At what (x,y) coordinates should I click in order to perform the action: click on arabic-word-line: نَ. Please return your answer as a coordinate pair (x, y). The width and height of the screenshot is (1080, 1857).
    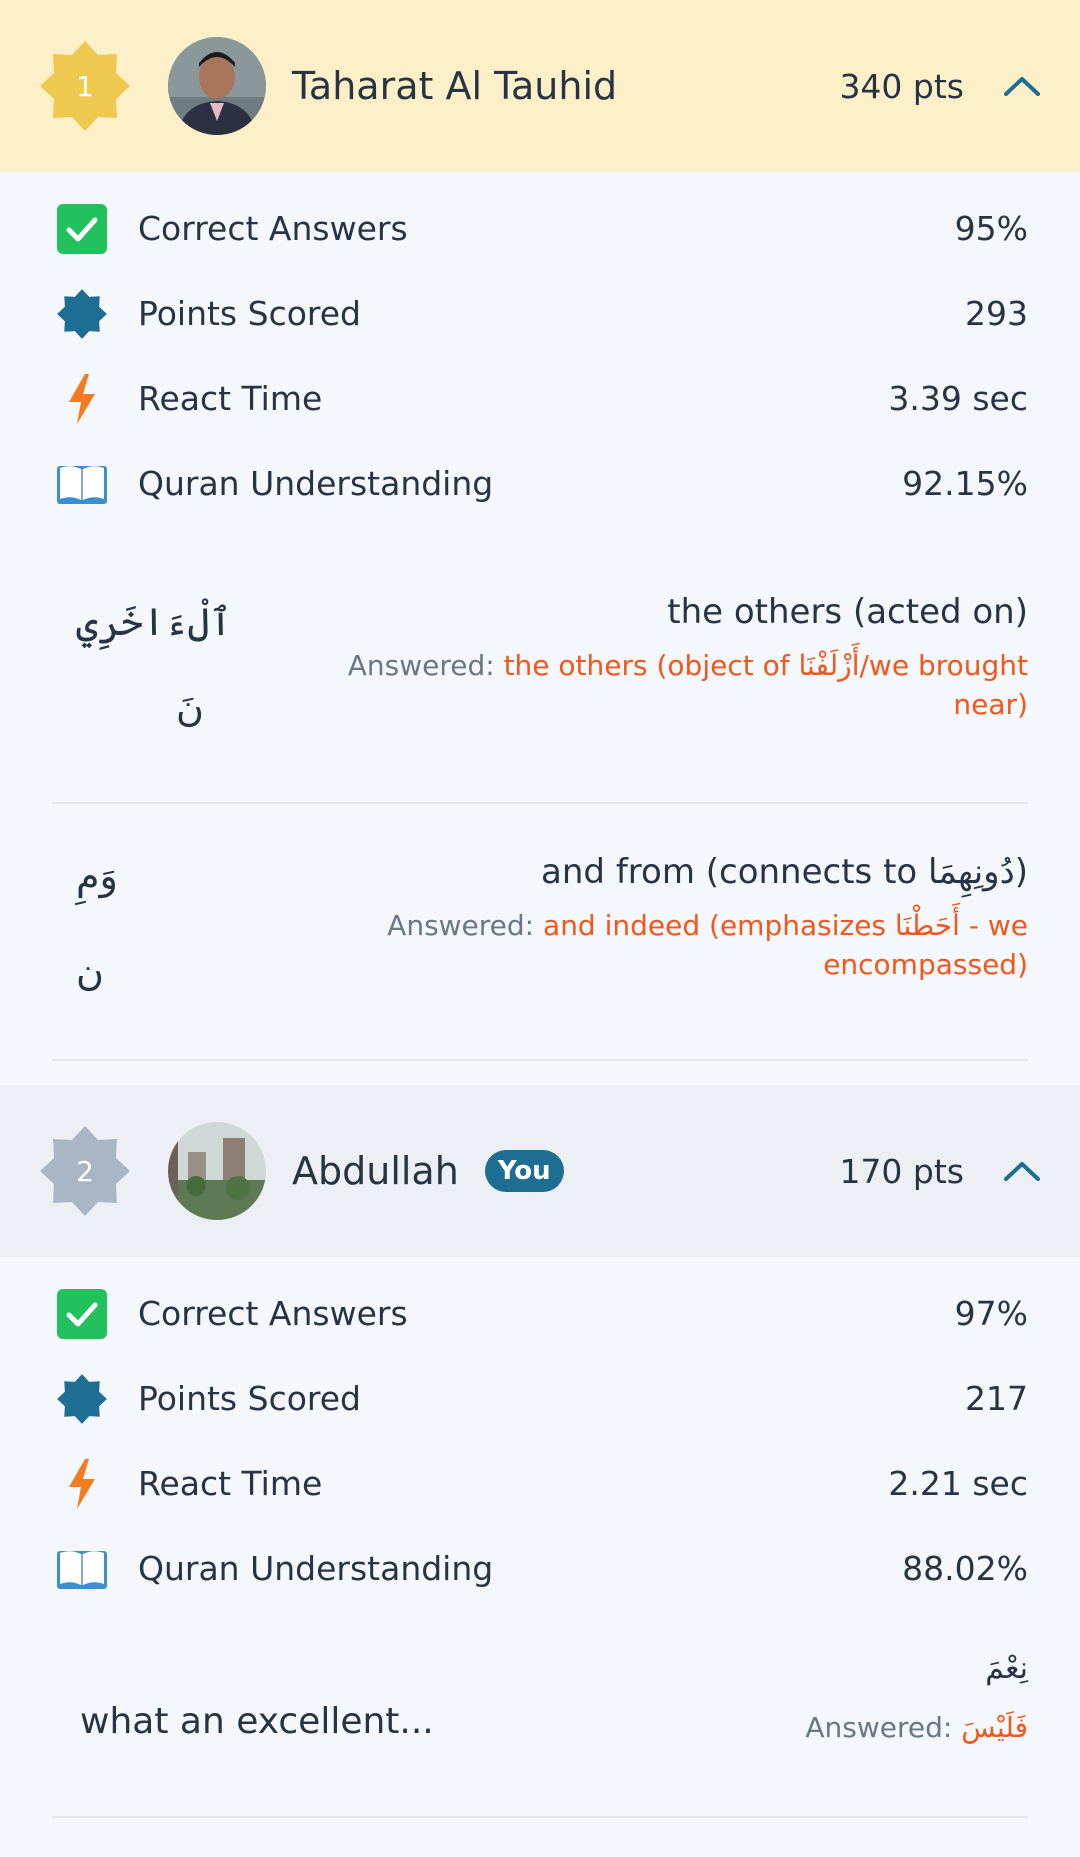
    Looking at the image, I should click on (190, 708).